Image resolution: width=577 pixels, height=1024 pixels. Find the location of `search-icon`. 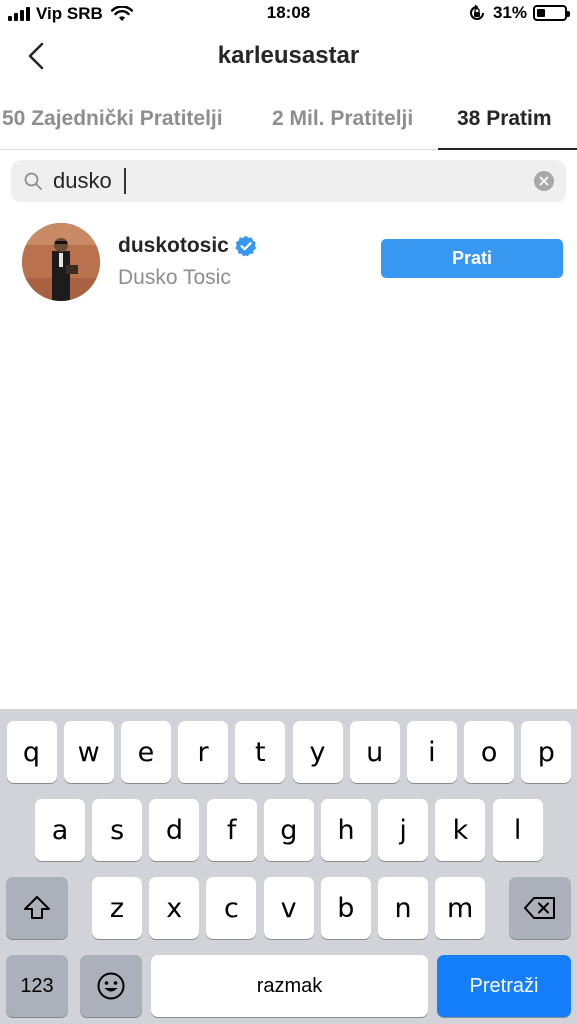

search-icon is located at coordinates (33, 181).